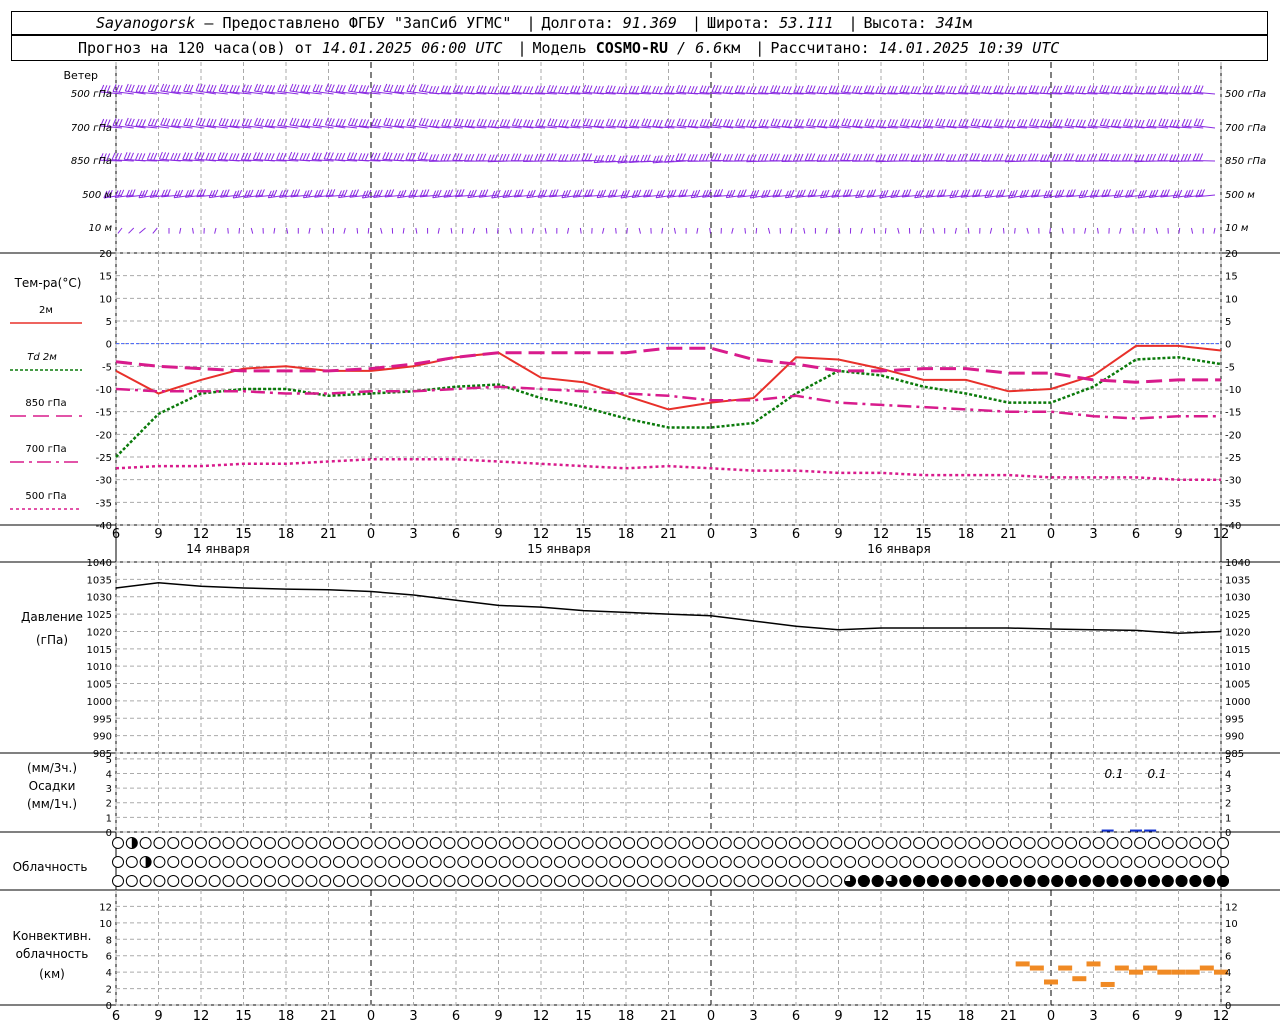 This screenshot has height=1024, width=1280. What do you see at coordinates (109, 345) in the screenshot?
I see `temp-ytick-left: 0` at bounding box center [109, 345].